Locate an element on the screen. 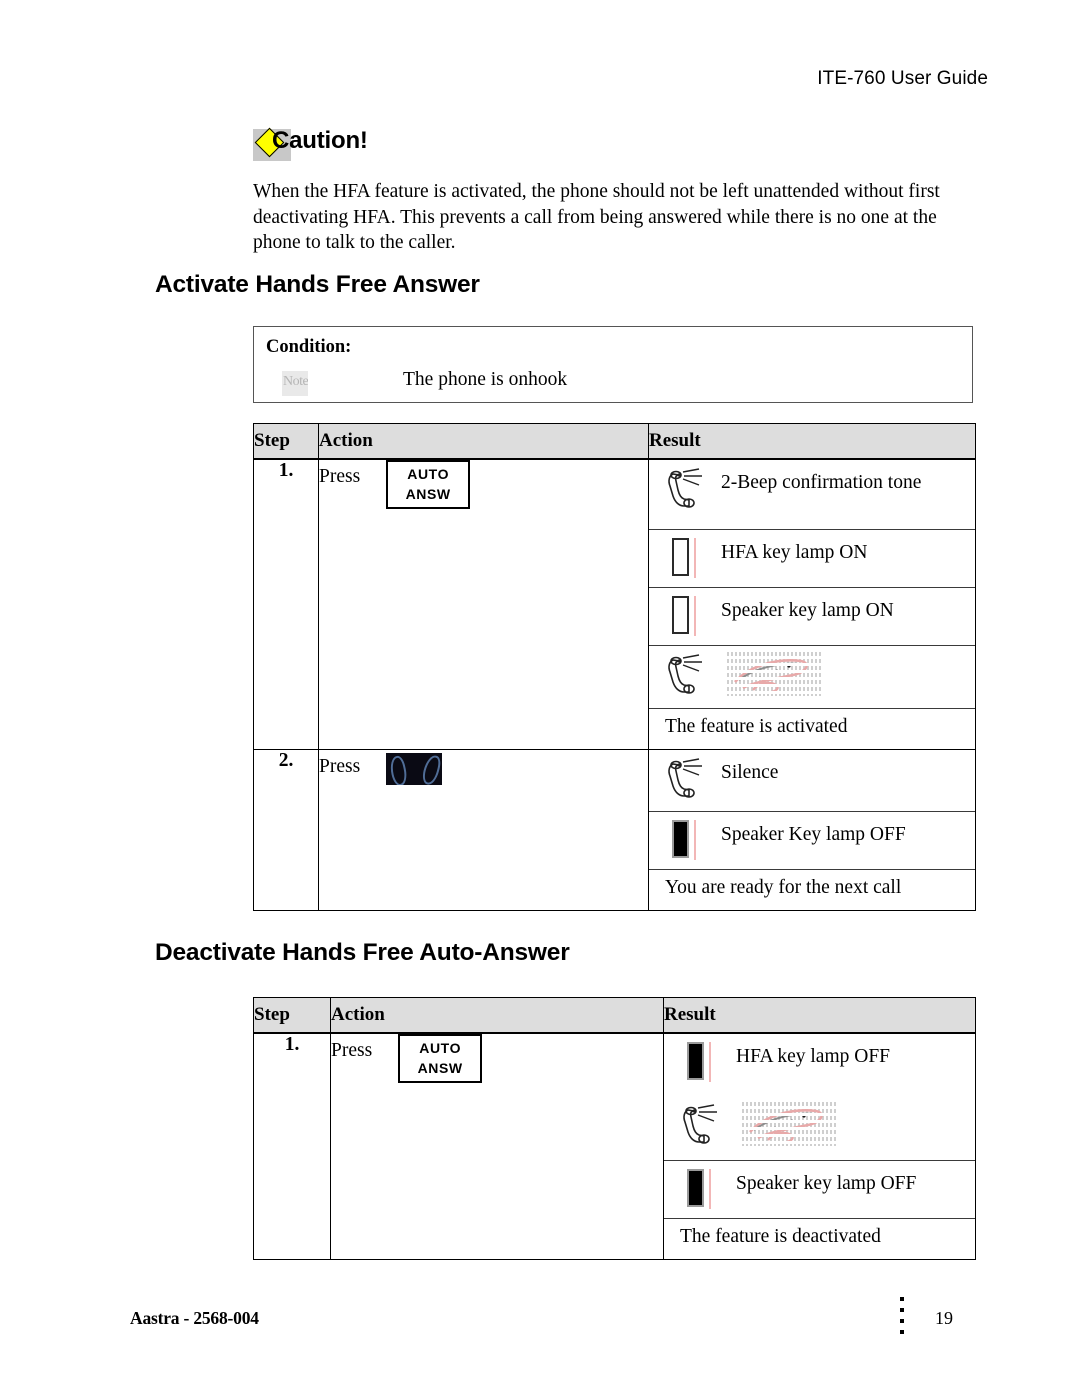 The image size is (1080, 1397). result-text: The feature is deactivated is located at coordinates (780, 1236).